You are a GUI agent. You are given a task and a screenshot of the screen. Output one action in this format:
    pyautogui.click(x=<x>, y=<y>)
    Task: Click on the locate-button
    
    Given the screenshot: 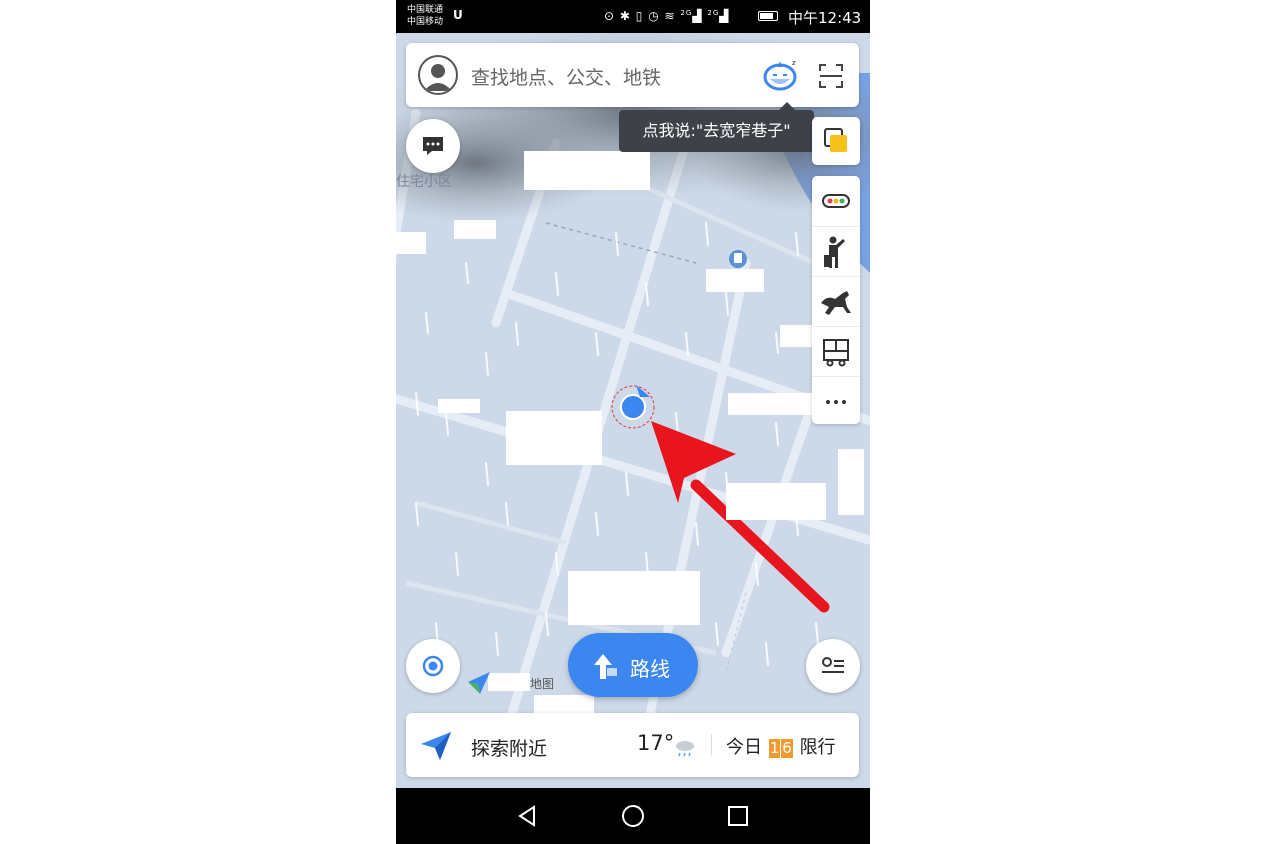 What is the action you would take?
    pyautogui.click(x=433, y=666)
    